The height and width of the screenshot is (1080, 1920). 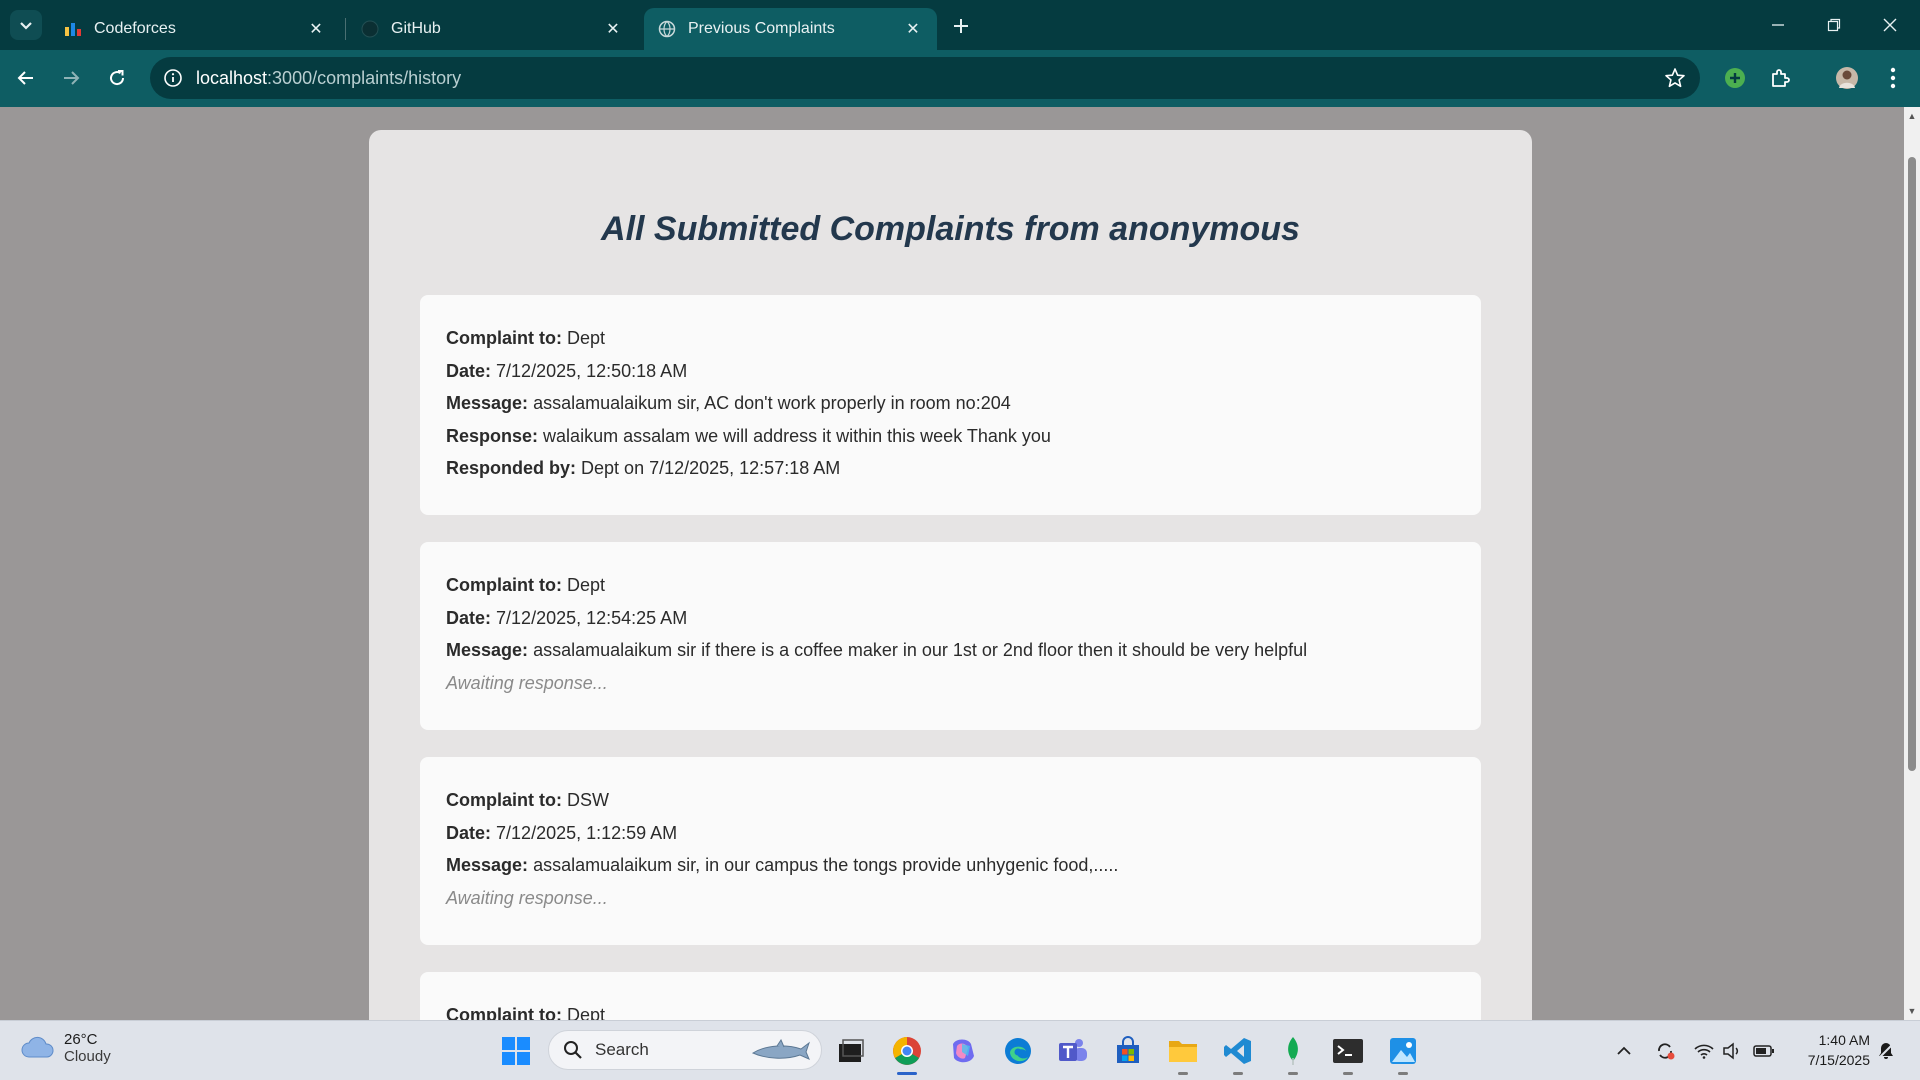 What do you see at coordinates (1403, 1051) in the screenshot?
I see `photos-icon` at bounding box center [1403, 1051].